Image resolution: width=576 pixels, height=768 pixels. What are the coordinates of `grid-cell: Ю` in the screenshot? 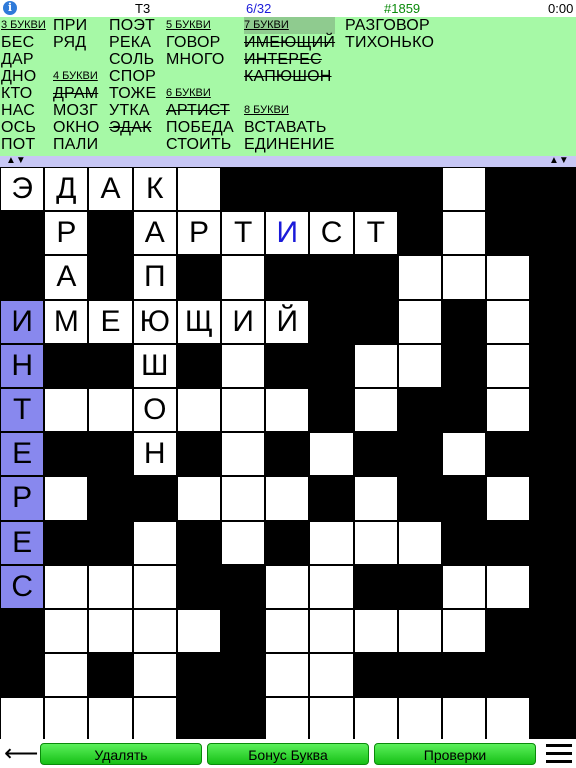 It's located at (154, 321).